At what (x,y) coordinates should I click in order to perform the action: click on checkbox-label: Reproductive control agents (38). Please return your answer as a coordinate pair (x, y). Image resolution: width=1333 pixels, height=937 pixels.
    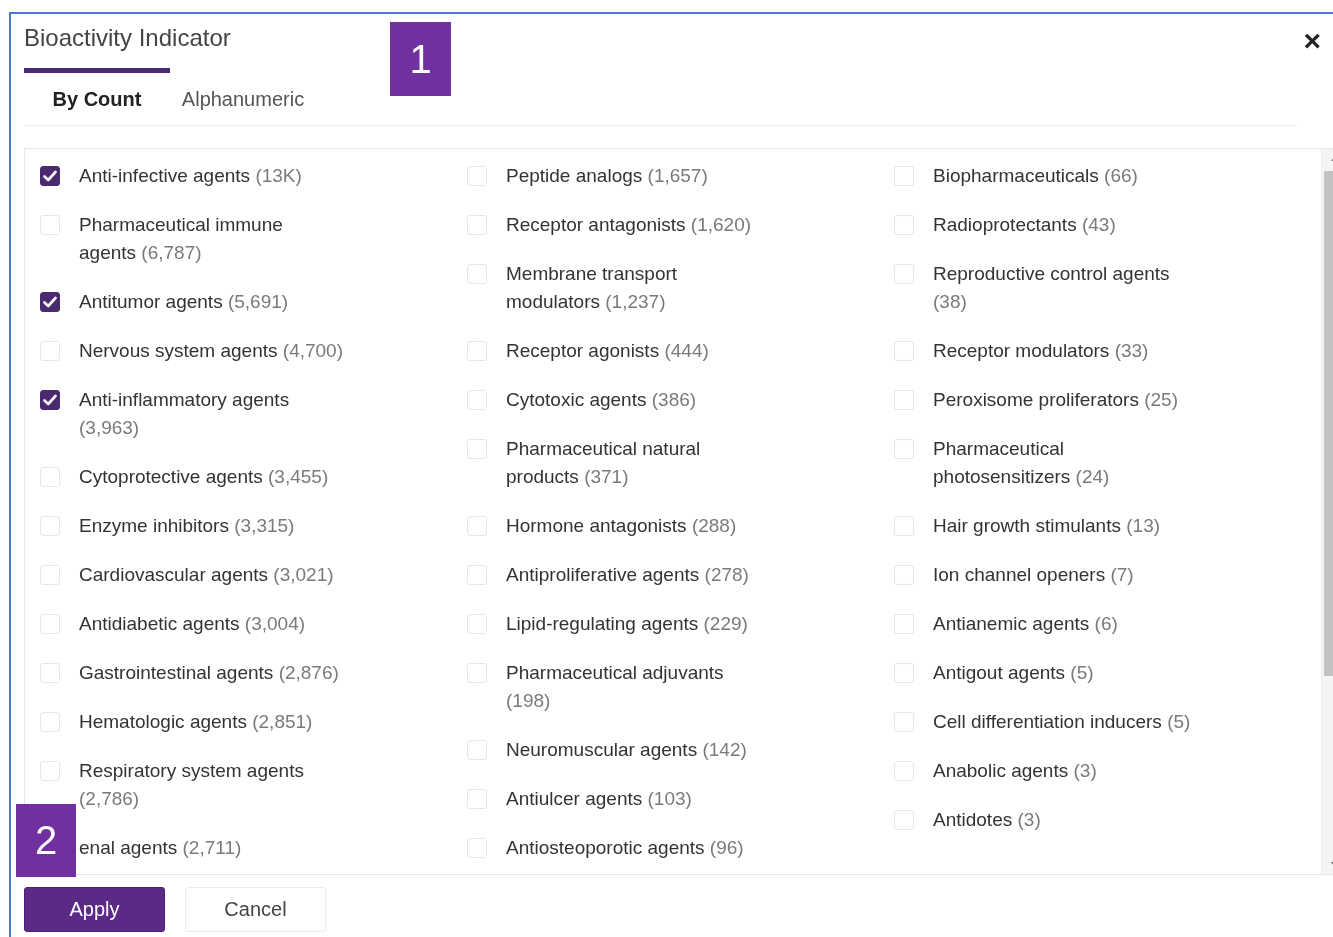
    Looking at the image, I should click on (1052, 288).